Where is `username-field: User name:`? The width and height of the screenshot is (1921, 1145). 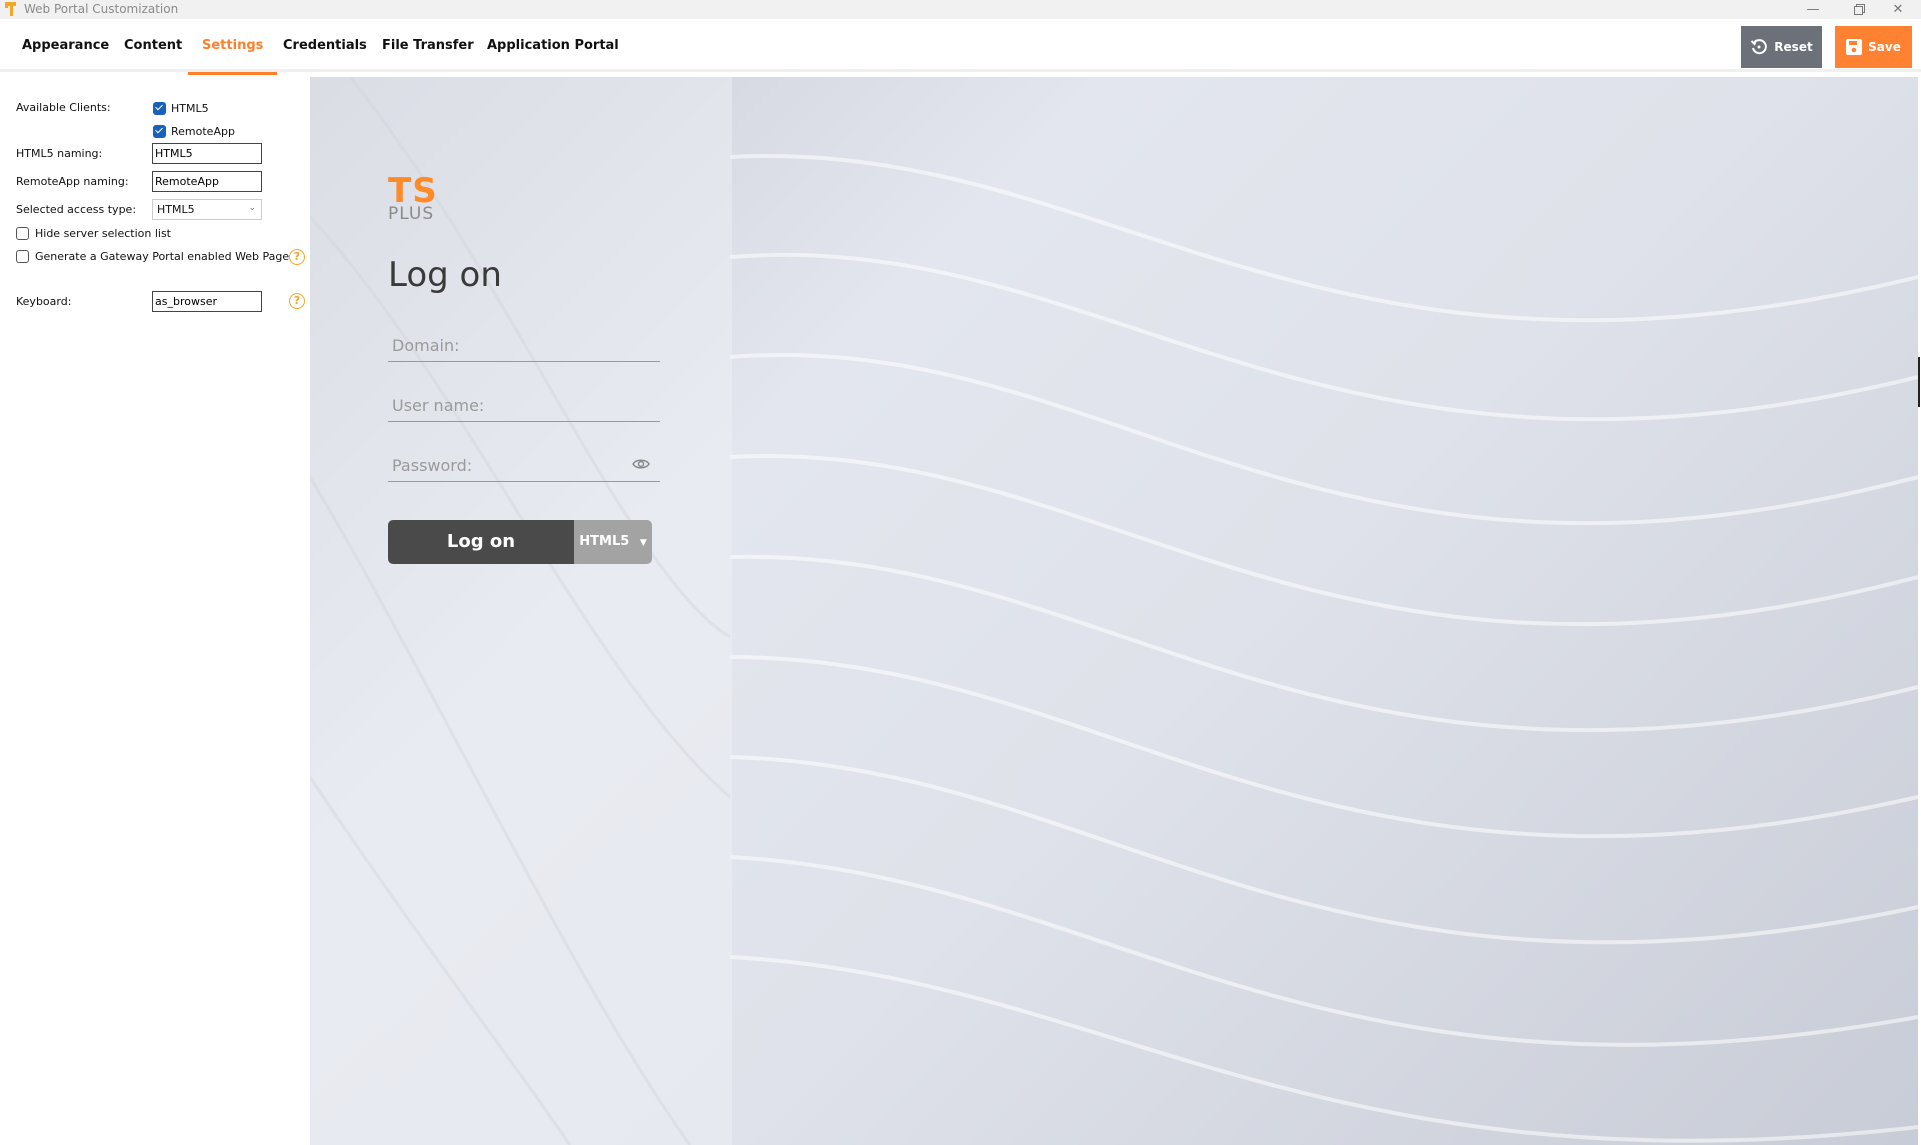
username-field: User name: is located at coordinates (524, 406).